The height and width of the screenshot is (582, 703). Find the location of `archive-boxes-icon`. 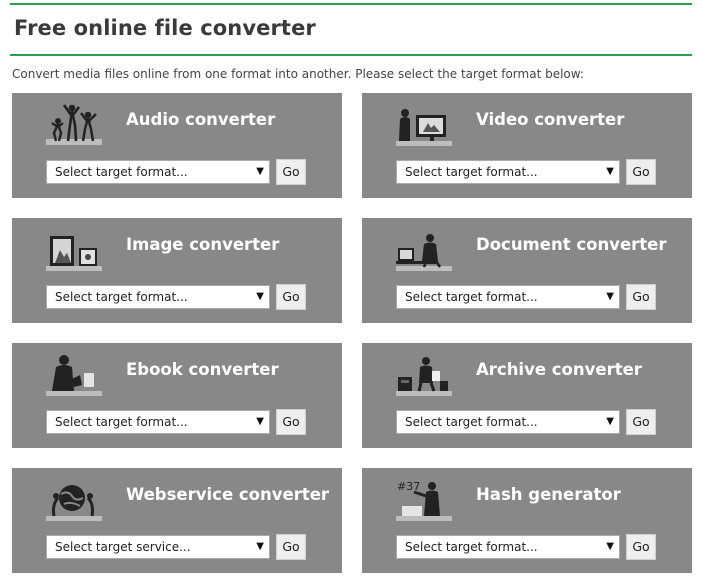

archive-boxes-icon is located at coordinates (424, 376).